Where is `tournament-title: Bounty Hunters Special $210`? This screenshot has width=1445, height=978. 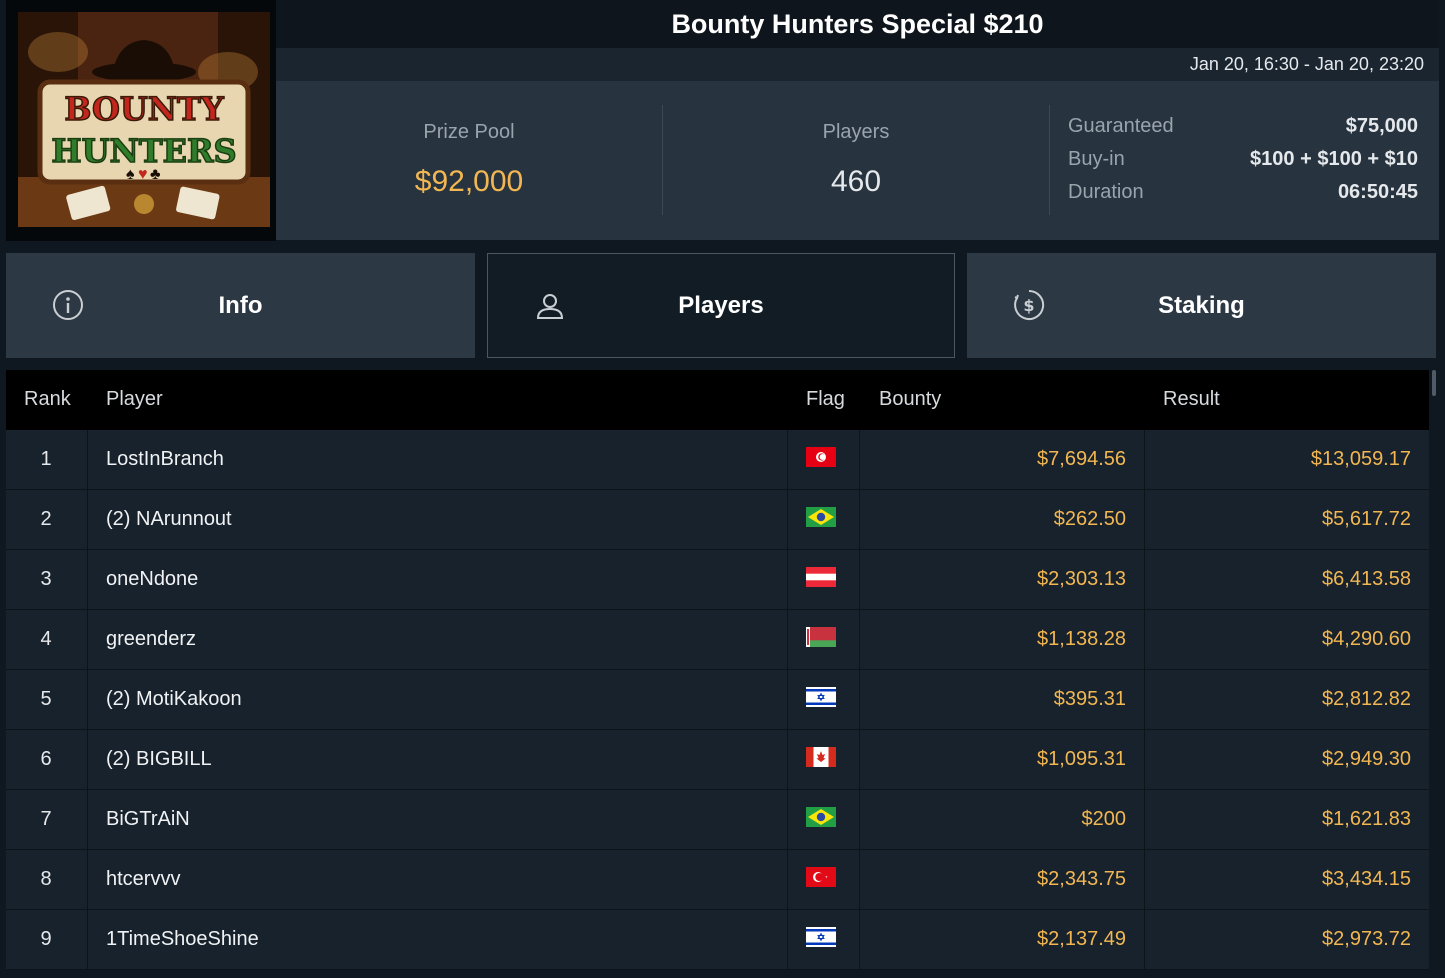
tournament-title: Bounty Hunters Special $210 is located at coordinates (857, 24).